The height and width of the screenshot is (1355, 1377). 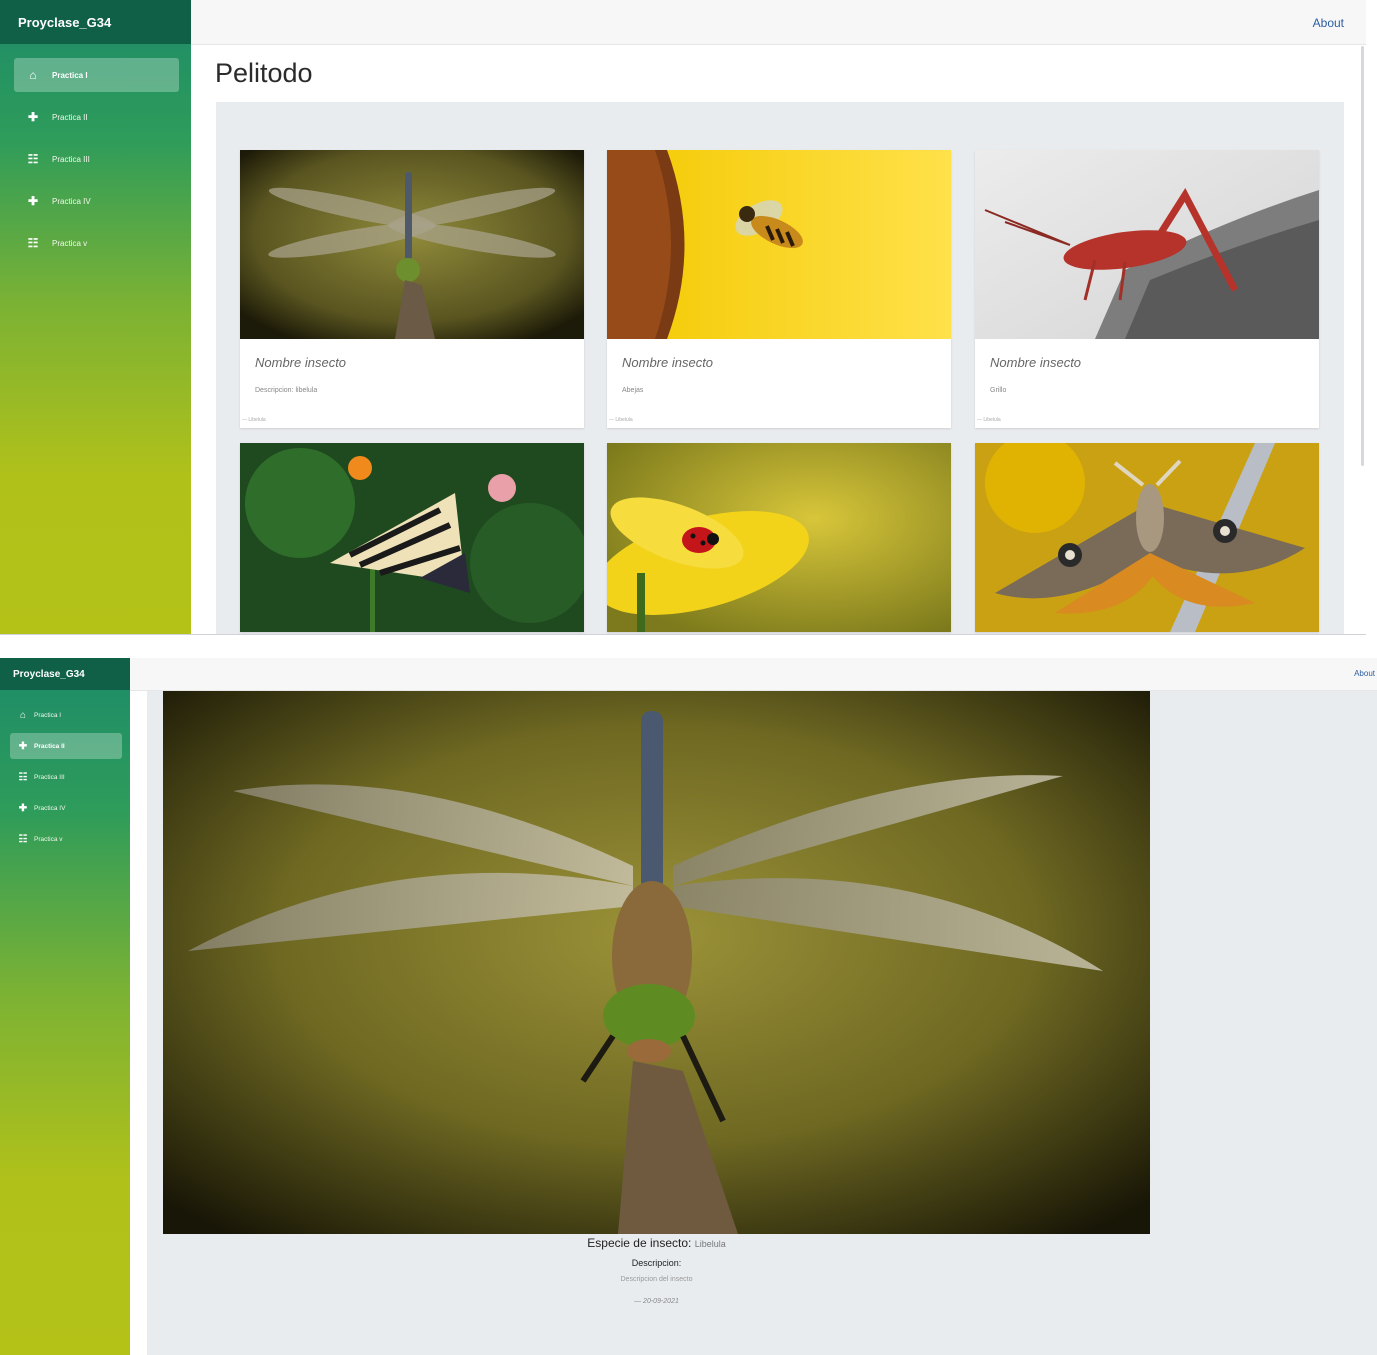 I want to click on ladybug-photo, so click(x=779, y=537).